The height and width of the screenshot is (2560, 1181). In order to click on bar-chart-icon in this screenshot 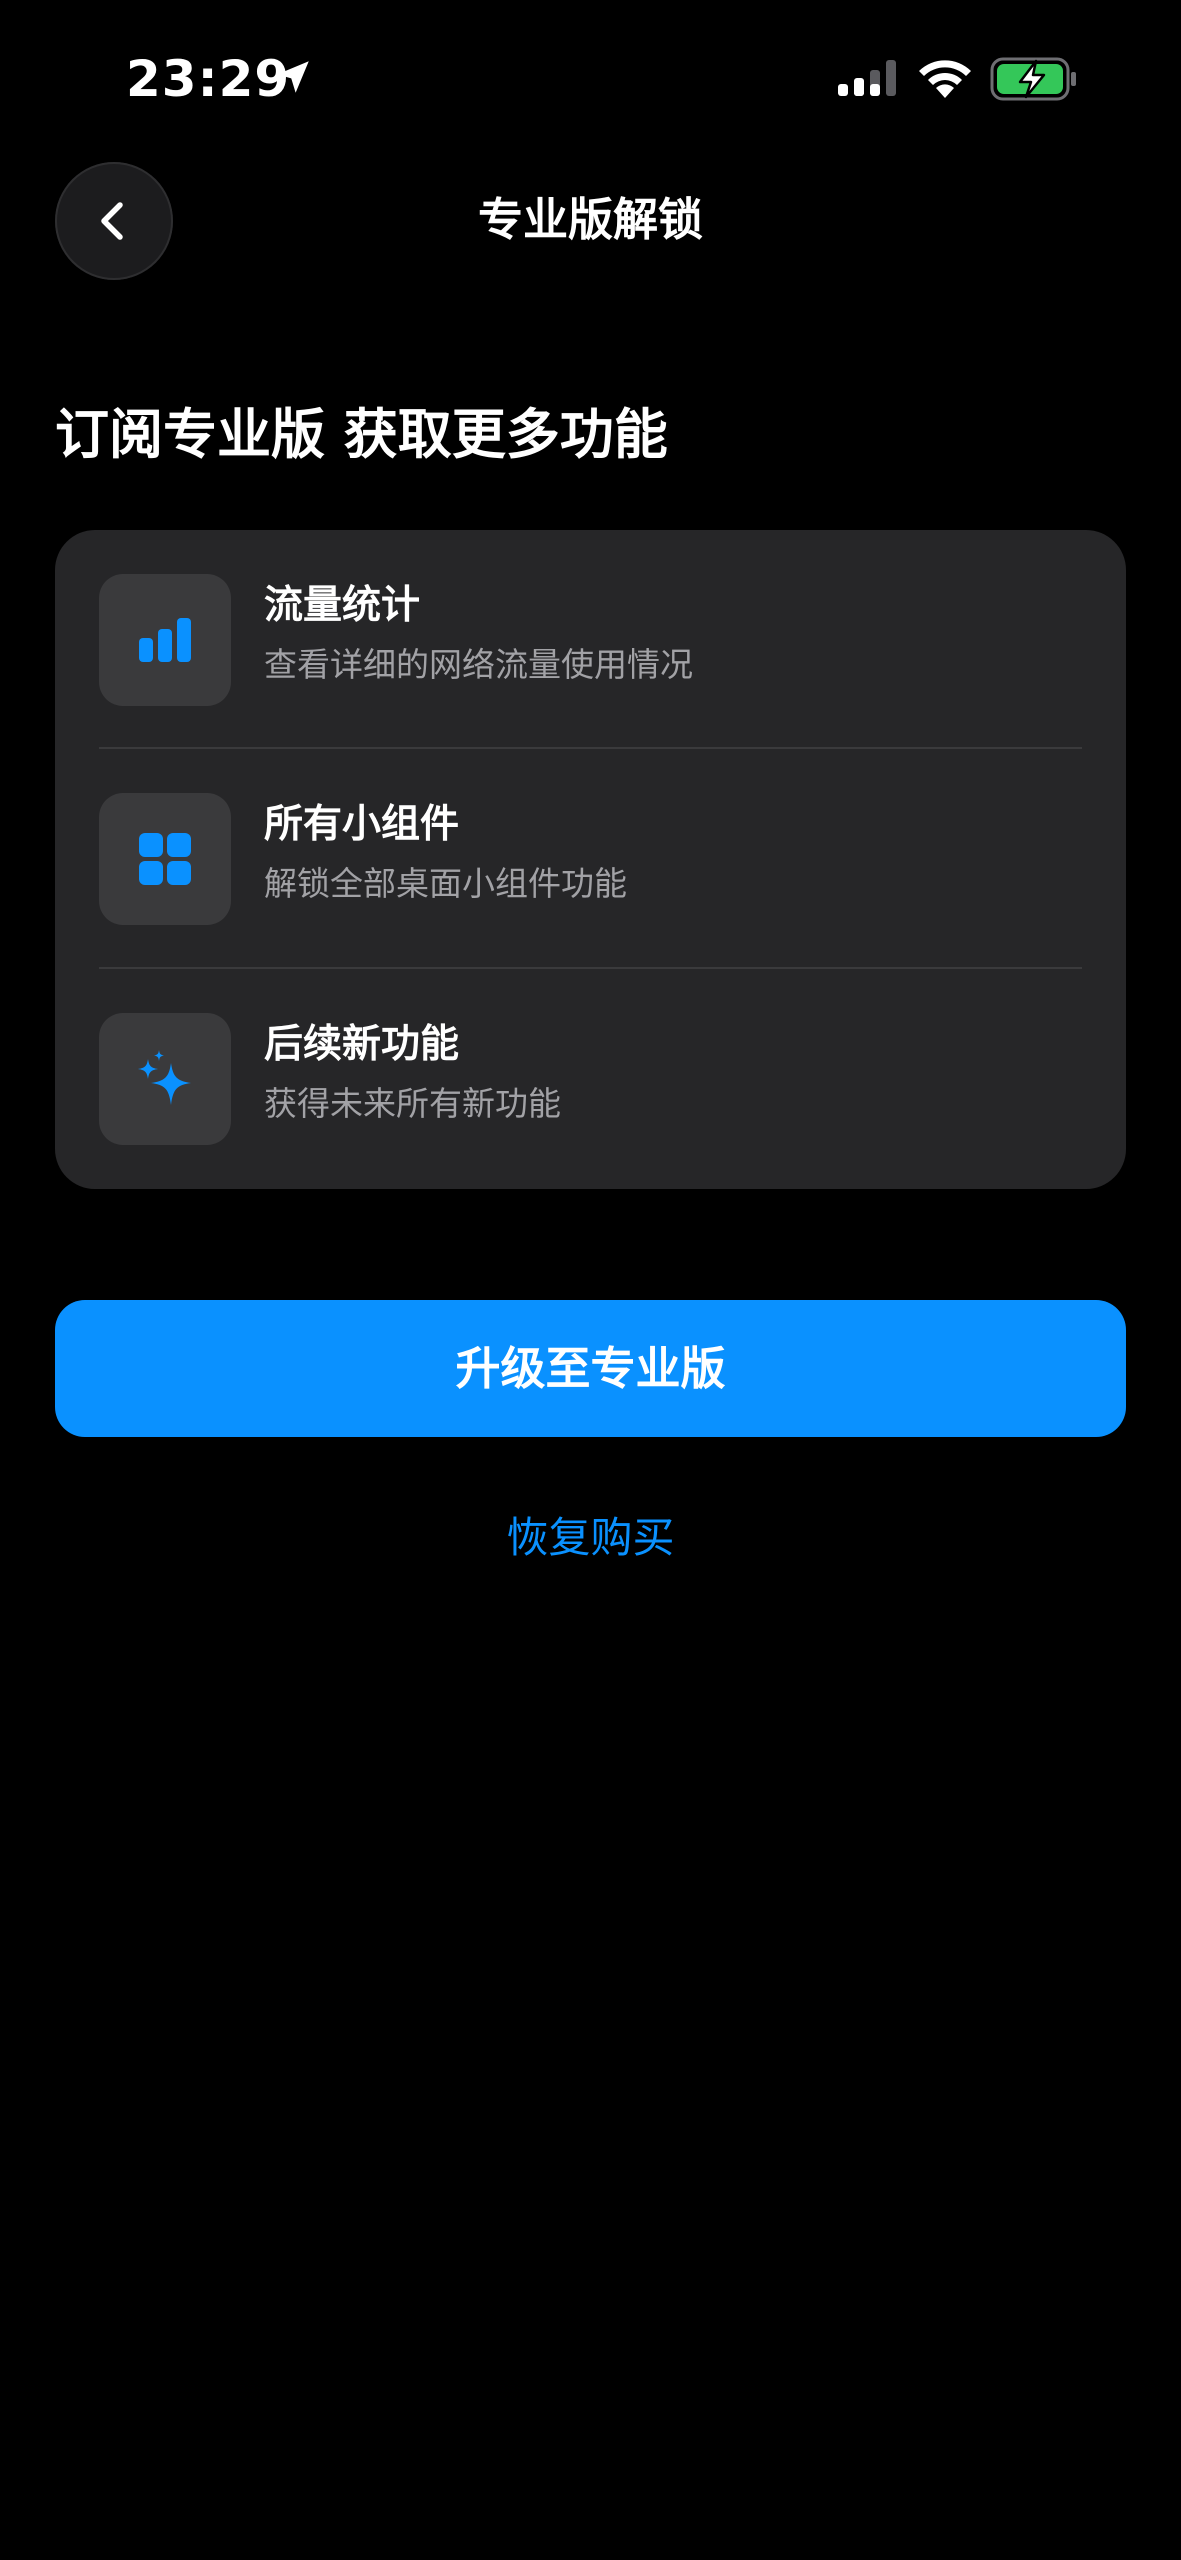, I will do `click(165, 640)`.